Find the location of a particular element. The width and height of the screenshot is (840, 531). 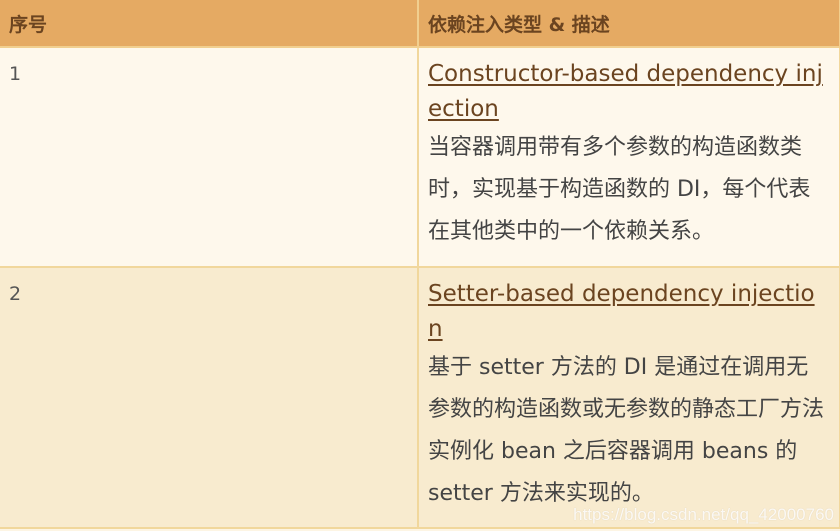

watermark: https://blog.csdn.net/qq_42000760 is located at coordinates (703, 514).